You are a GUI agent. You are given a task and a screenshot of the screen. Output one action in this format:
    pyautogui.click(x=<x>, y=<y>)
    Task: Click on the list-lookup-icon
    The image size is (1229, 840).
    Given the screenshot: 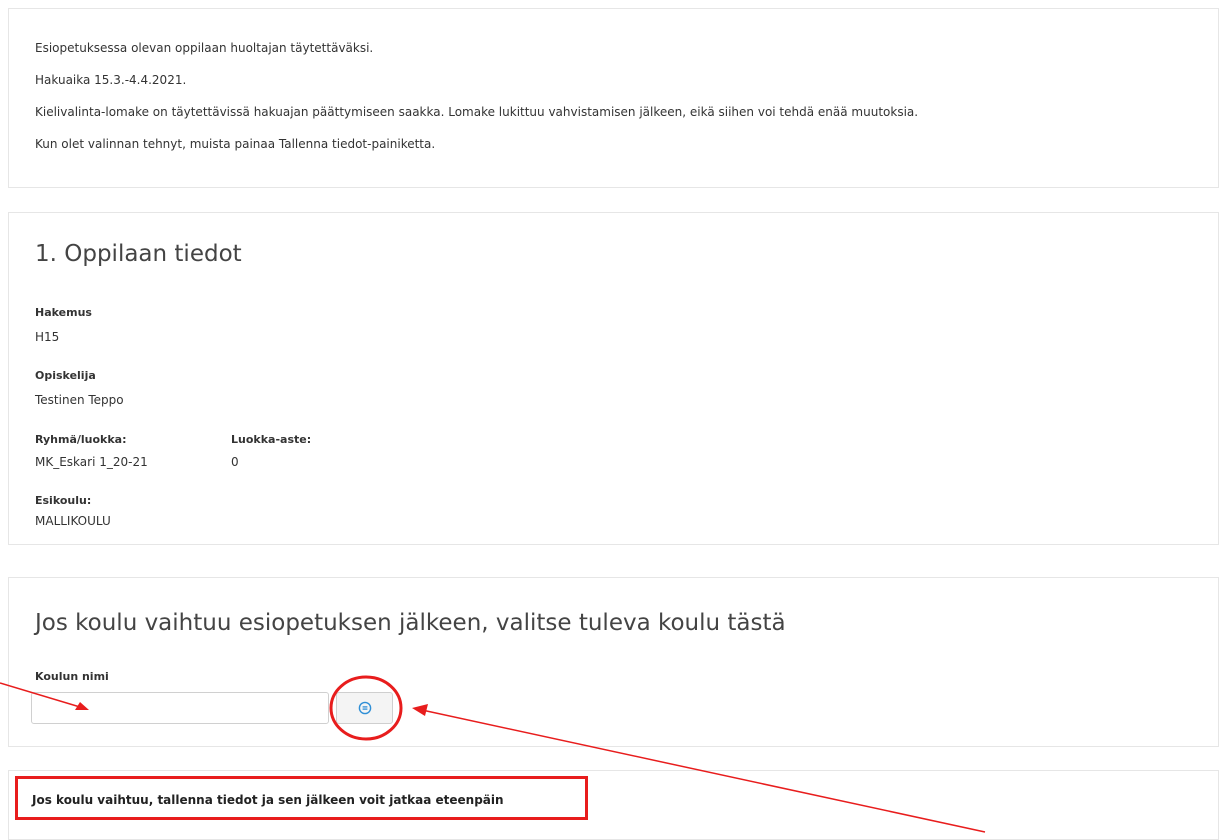 What is the action you would take?
    pyautogui.click(x=364, y=708)
    